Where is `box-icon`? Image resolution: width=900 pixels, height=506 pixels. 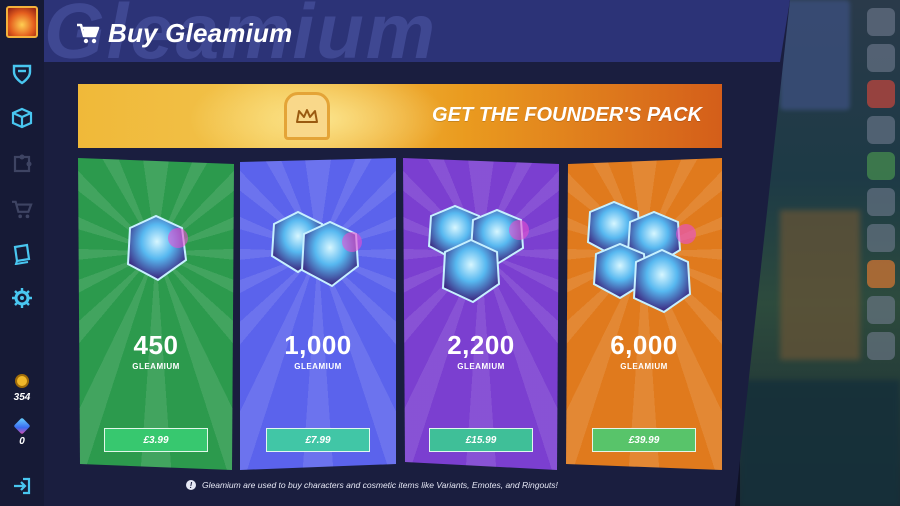 box-icon is located at coordinates (22, 118).